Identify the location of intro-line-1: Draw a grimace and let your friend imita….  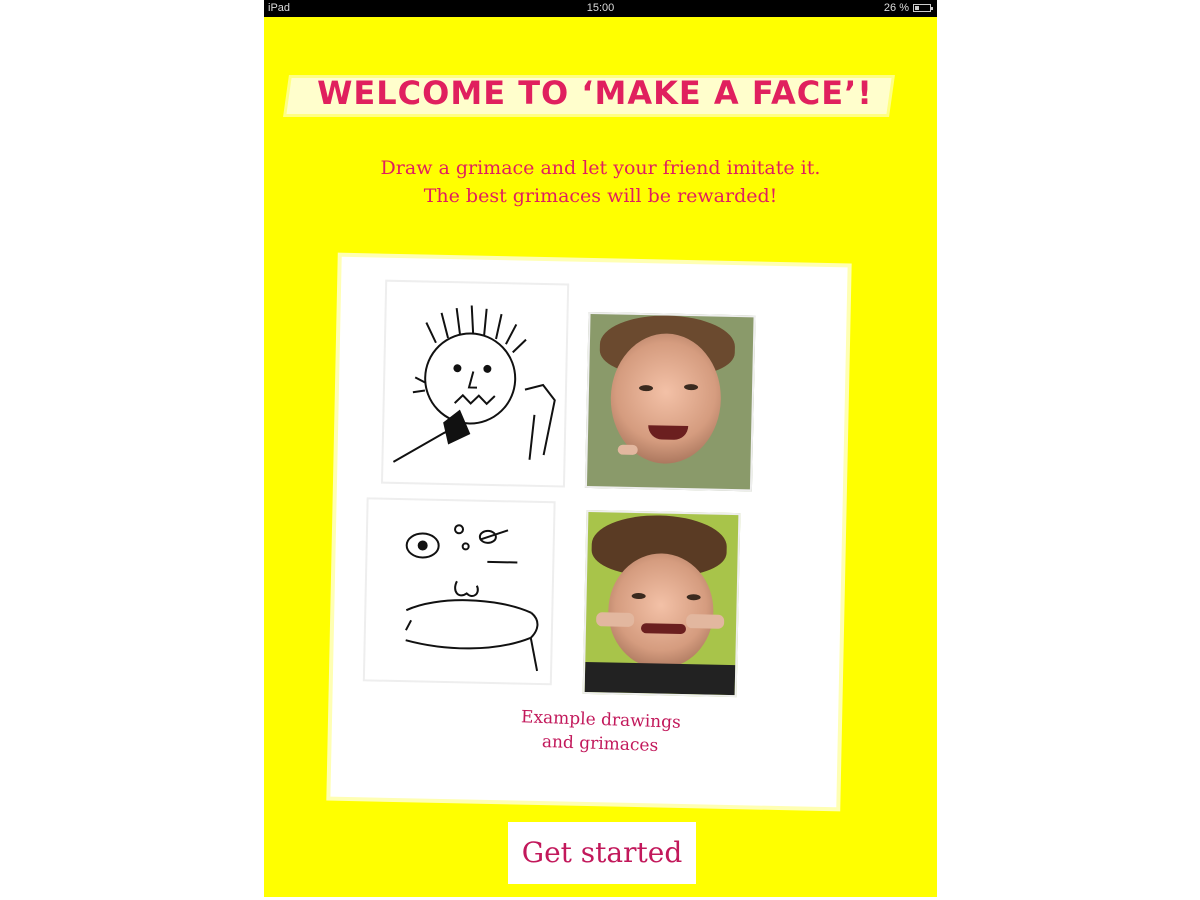
(600, 168).